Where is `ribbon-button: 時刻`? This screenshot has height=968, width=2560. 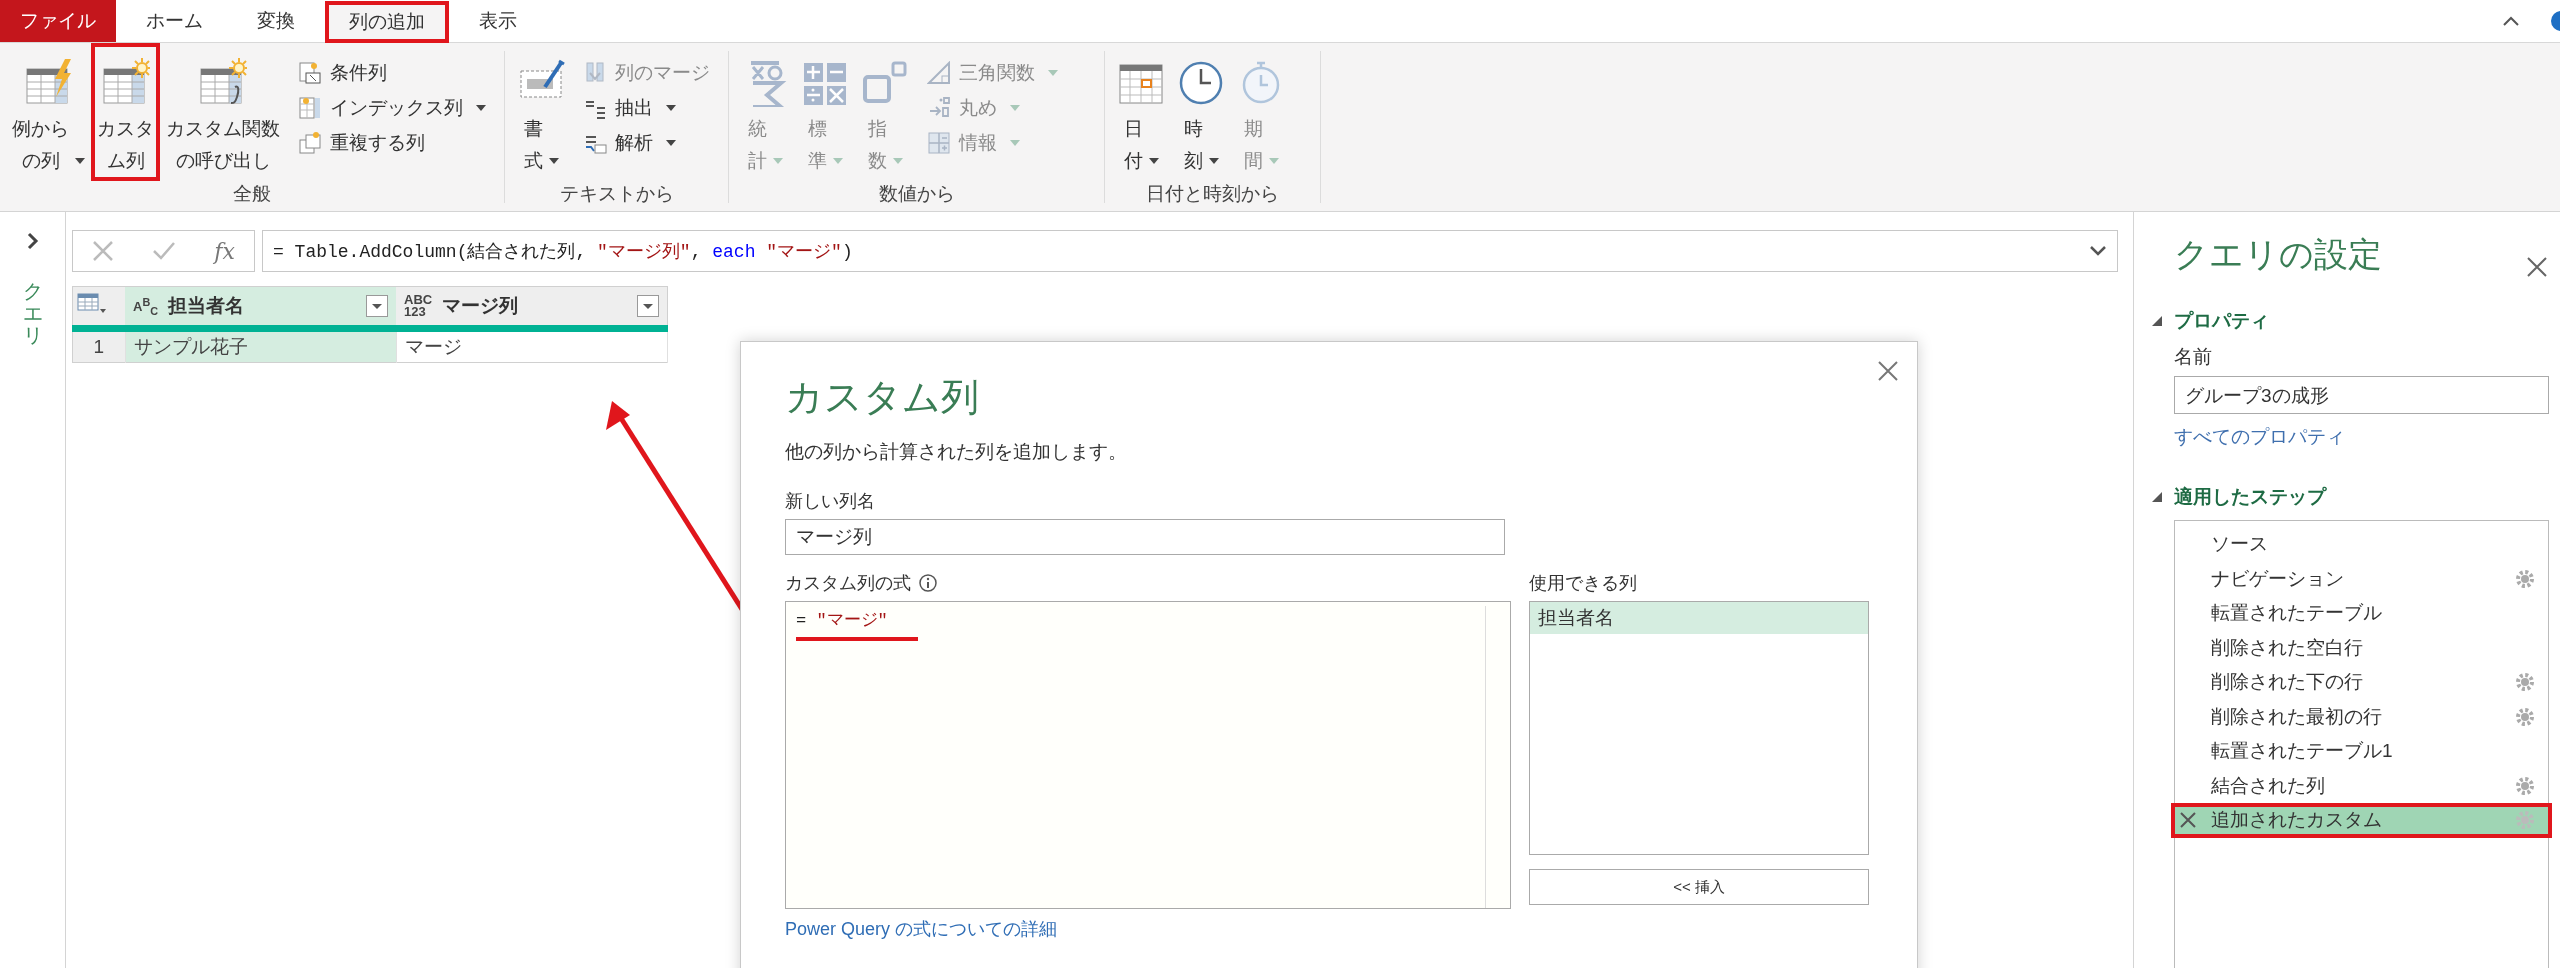 ribbon-button: 時刻 is located at coordinates (1201, 112).